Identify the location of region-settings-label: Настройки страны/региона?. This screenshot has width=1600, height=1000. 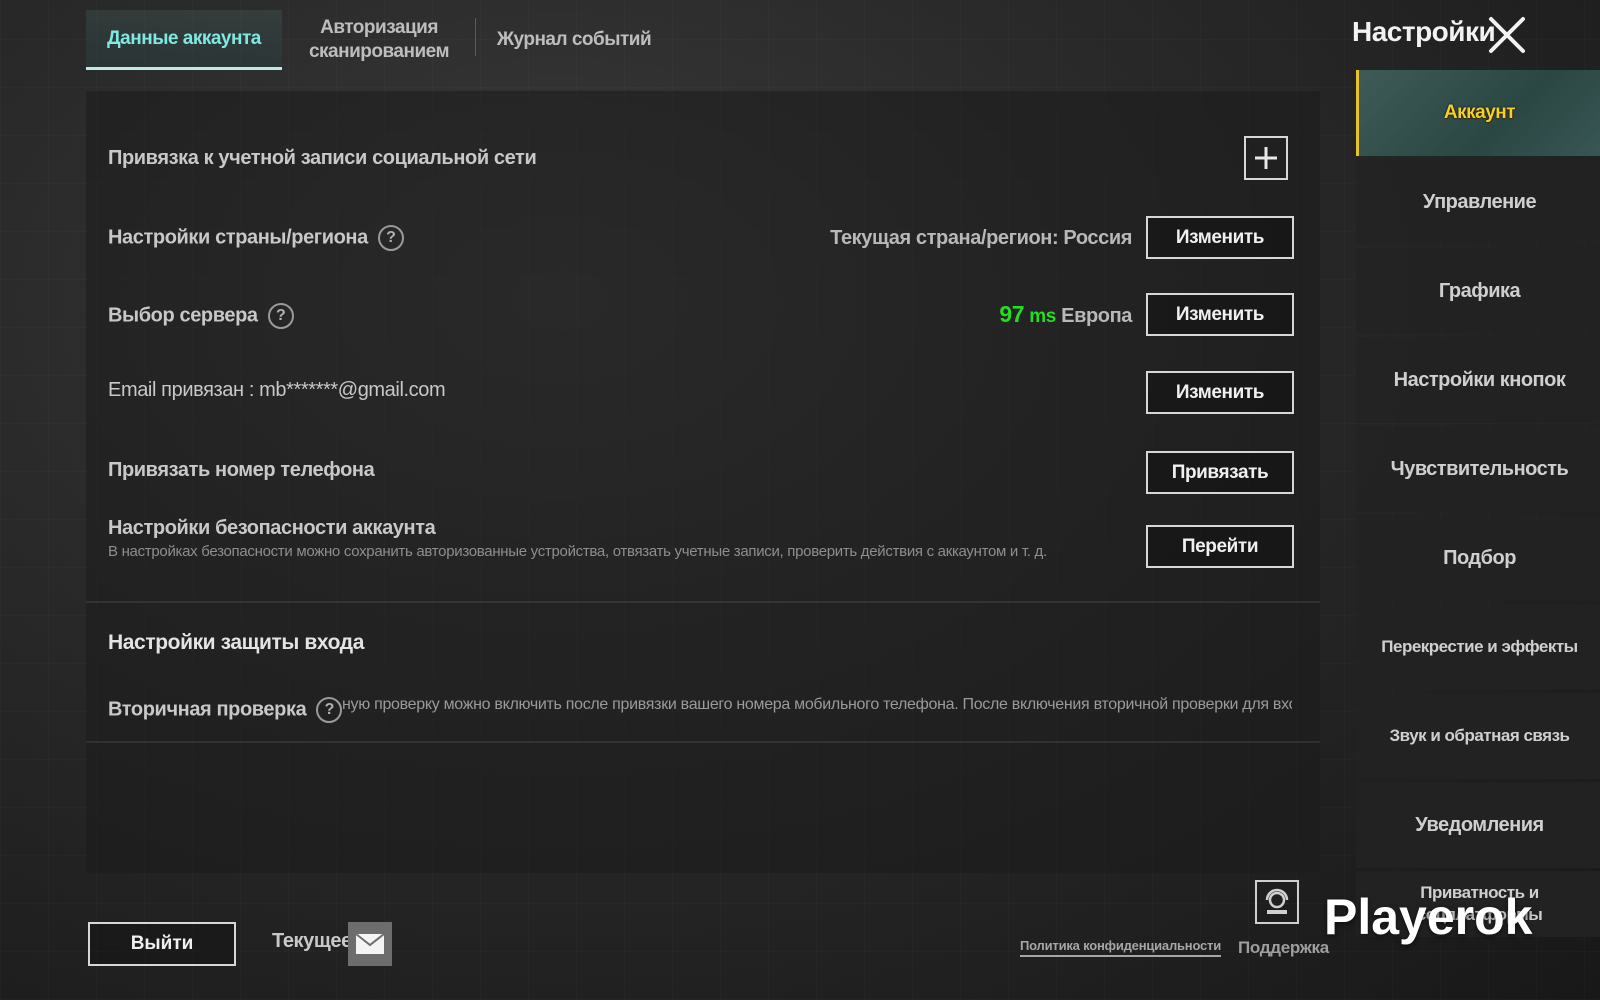
(256, 238).